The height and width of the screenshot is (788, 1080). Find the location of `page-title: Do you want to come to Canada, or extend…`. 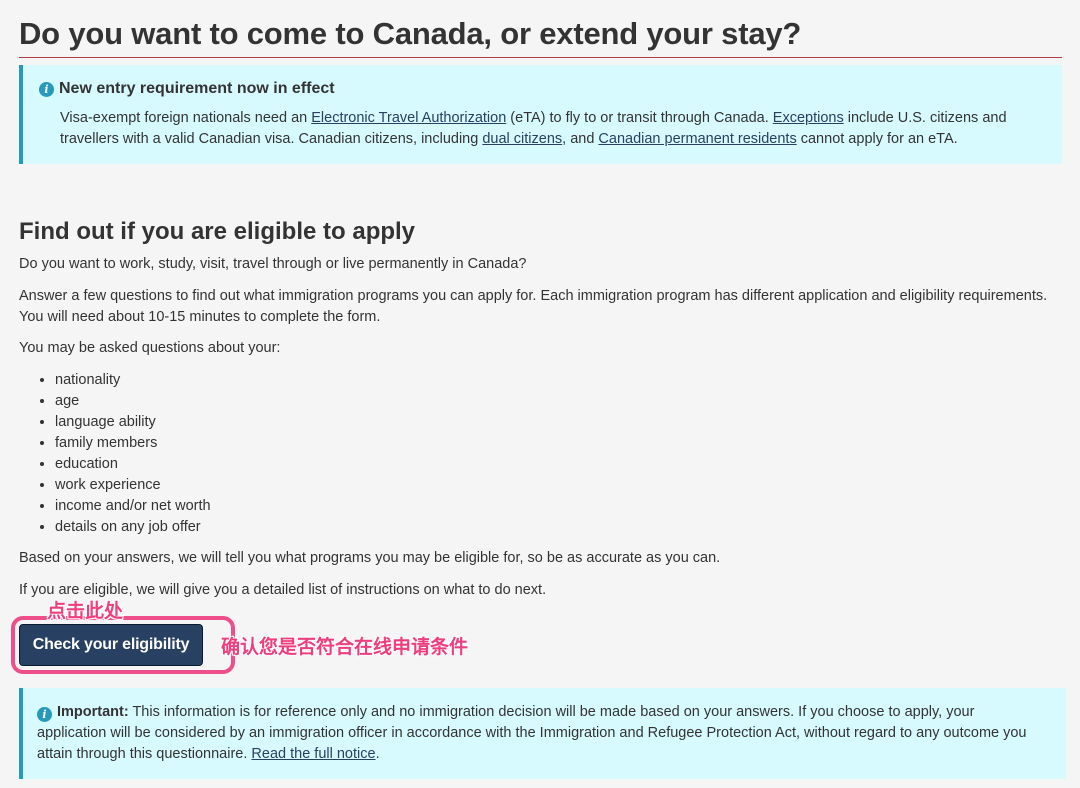

page-title: Do you want to come to Canada, or extend… is located at coordinates (540, 29).